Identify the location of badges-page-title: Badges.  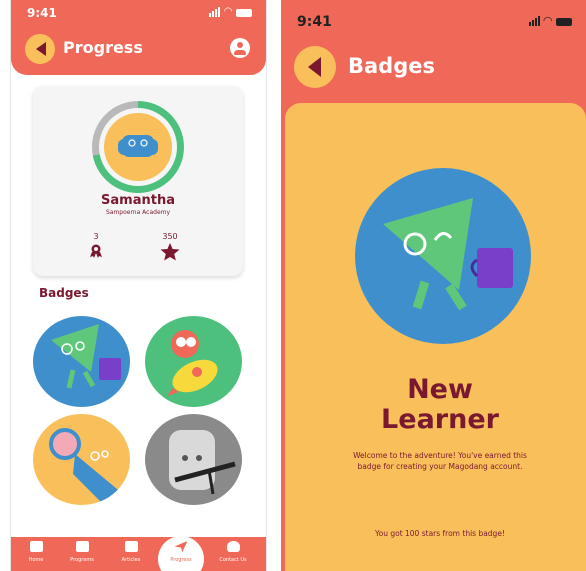
(391, 66).